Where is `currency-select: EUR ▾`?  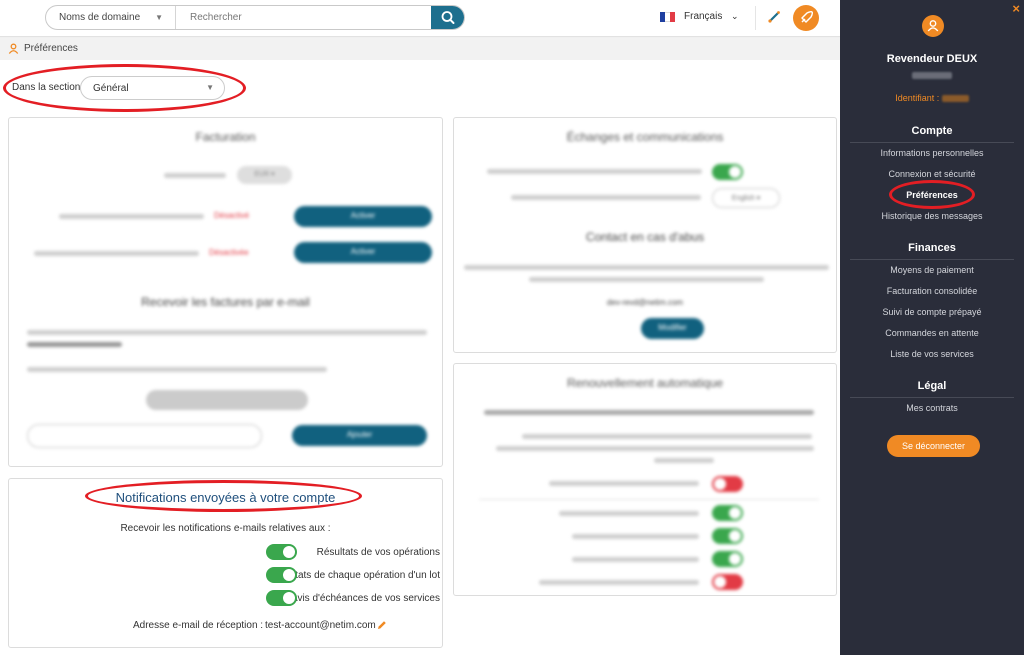
currency-select: EUR ▾ is located at coordinates (264, 175).